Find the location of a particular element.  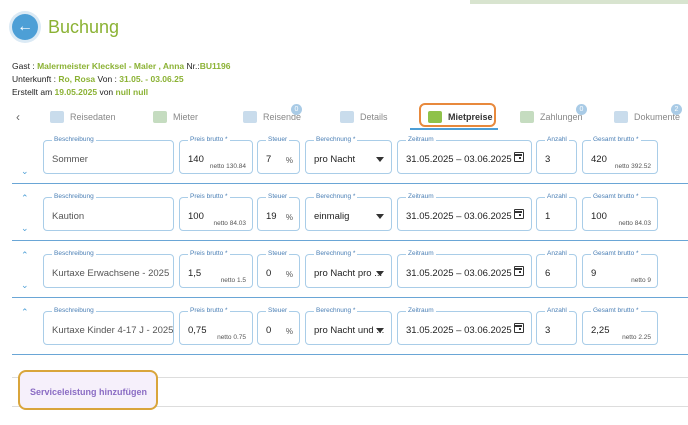

von2-label: von is located at coordinates (106, 92).